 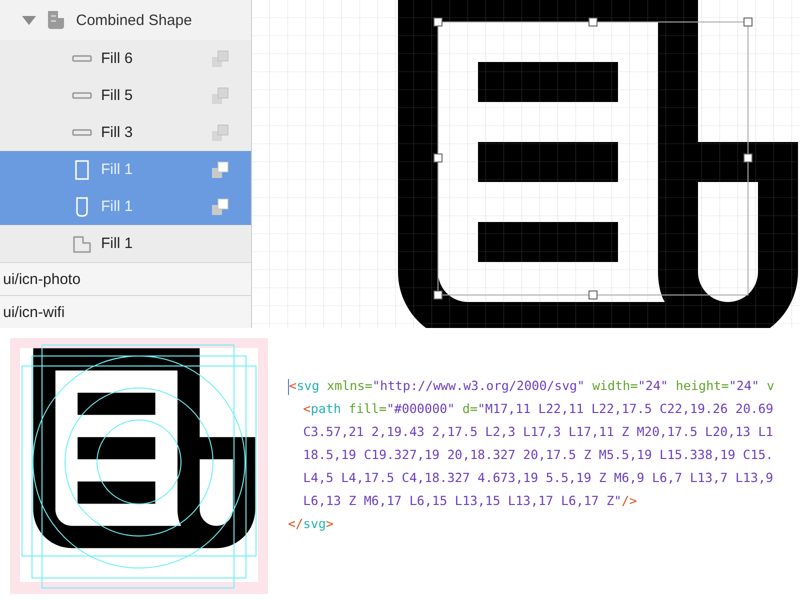 I want to click on layer-group-row: Combined Shape, so click(x=125, y=20).